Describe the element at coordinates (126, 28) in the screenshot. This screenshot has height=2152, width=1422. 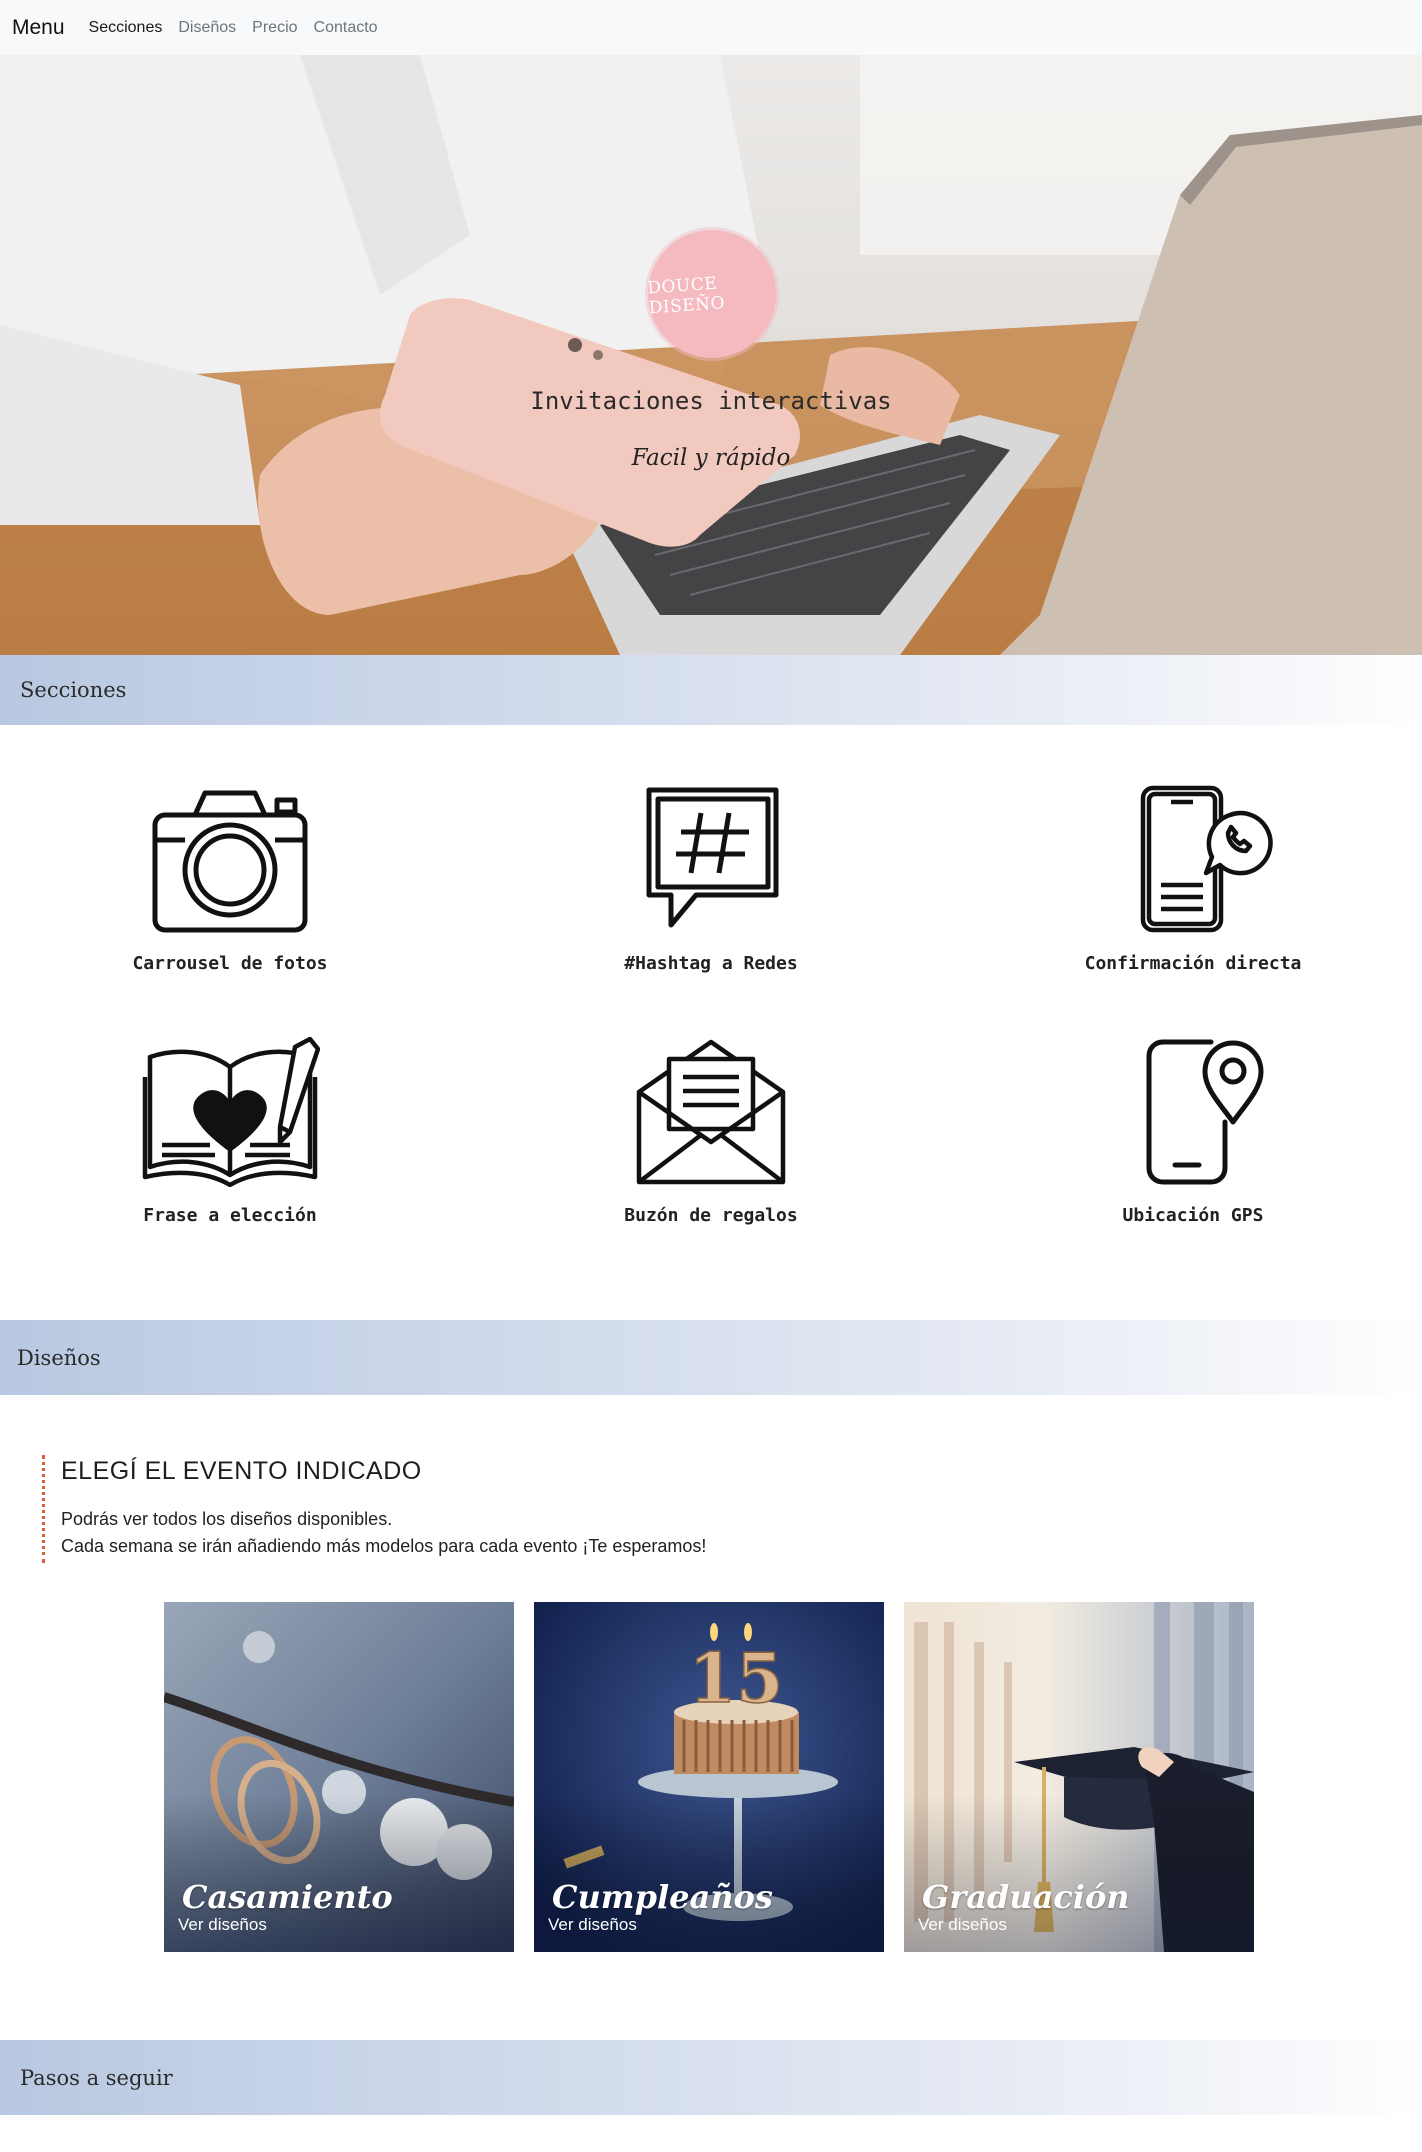
I see `nav-link-secciones: Secciones` at that location.